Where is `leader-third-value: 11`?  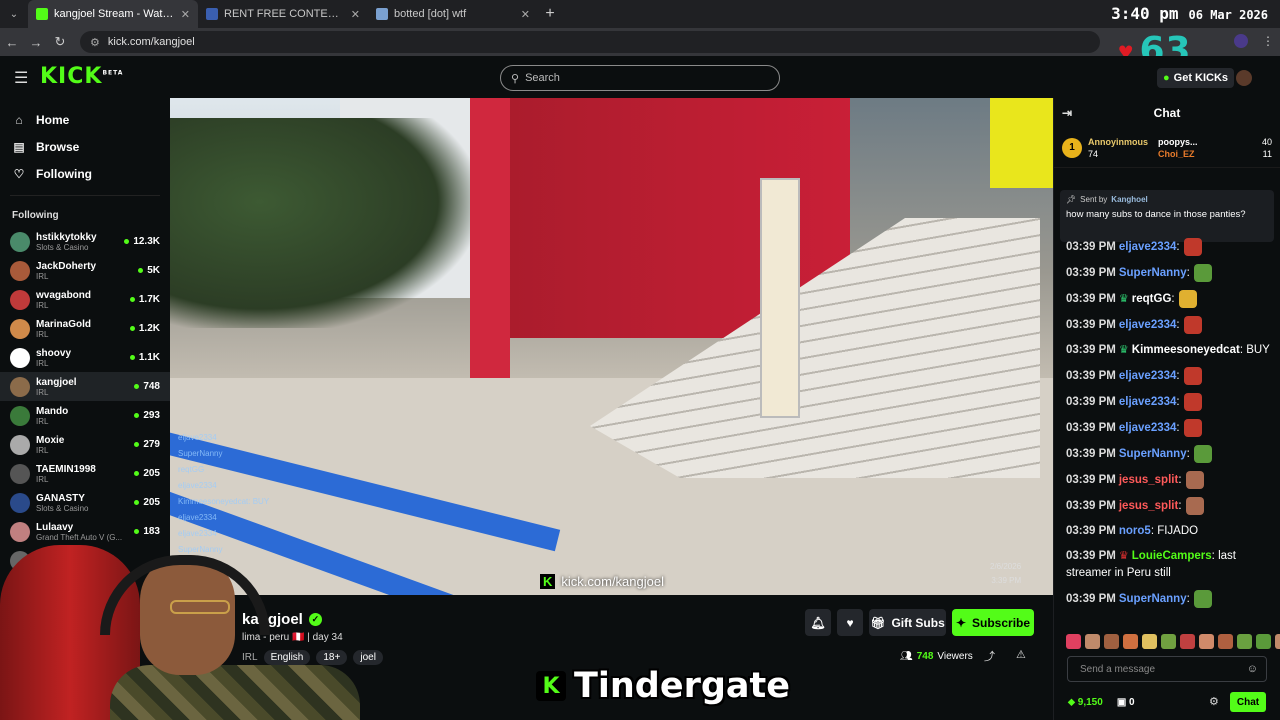 leader-third-value: 11 is located at coordinates (1267, 153).